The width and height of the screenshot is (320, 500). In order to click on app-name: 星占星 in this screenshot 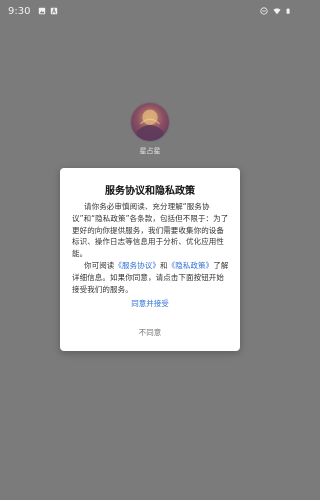, I will do `click(150, 151)`.